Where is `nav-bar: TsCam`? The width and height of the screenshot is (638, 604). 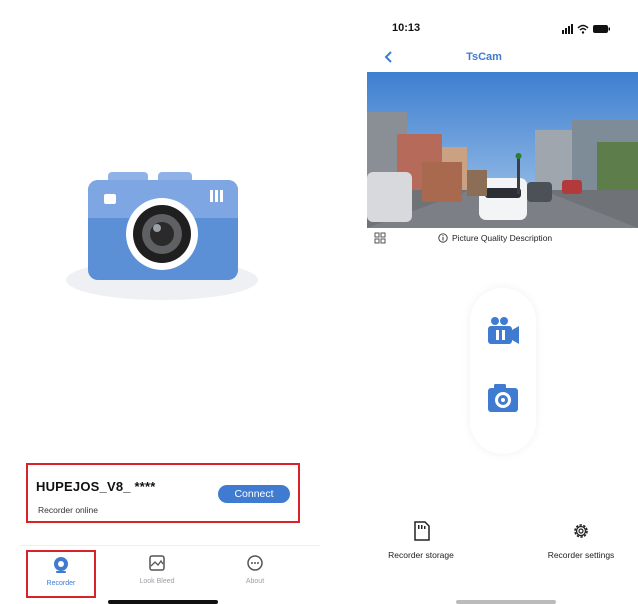 nav-bar: TsCam is located at coordinates (484, 58).